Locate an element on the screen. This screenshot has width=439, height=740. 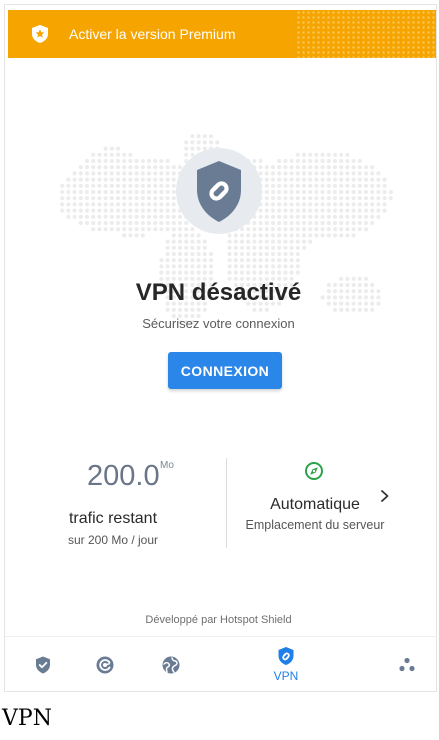
chevron-right-icon is located at coordinates (385, 496).